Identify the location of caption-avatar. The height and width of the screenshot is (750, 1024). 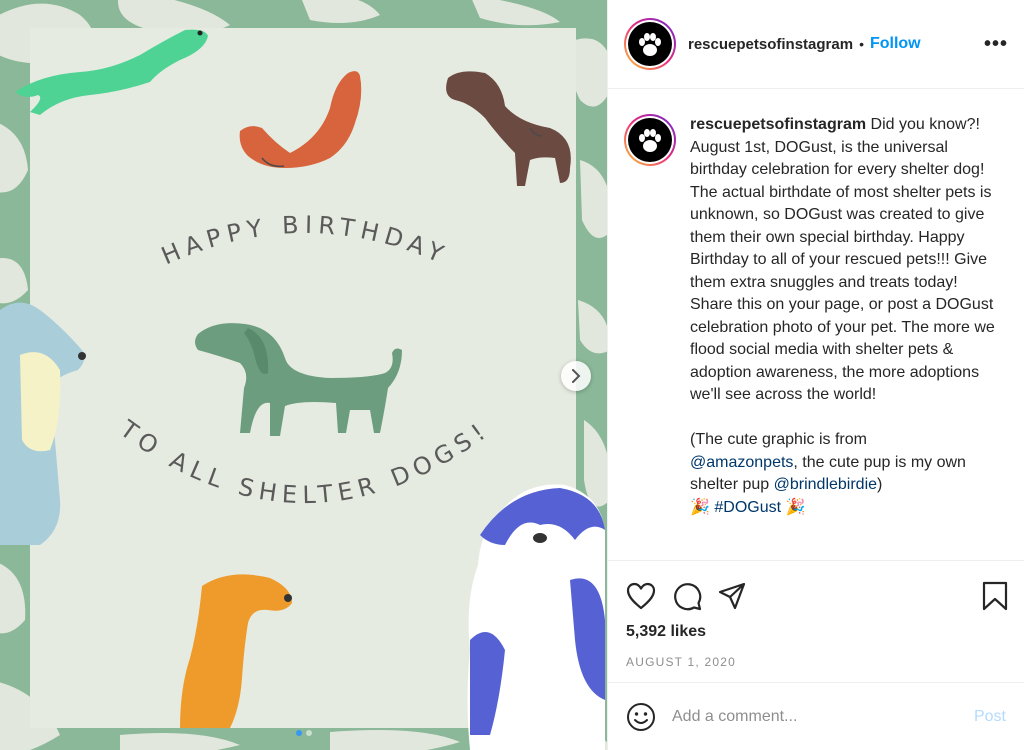
(650, 140).